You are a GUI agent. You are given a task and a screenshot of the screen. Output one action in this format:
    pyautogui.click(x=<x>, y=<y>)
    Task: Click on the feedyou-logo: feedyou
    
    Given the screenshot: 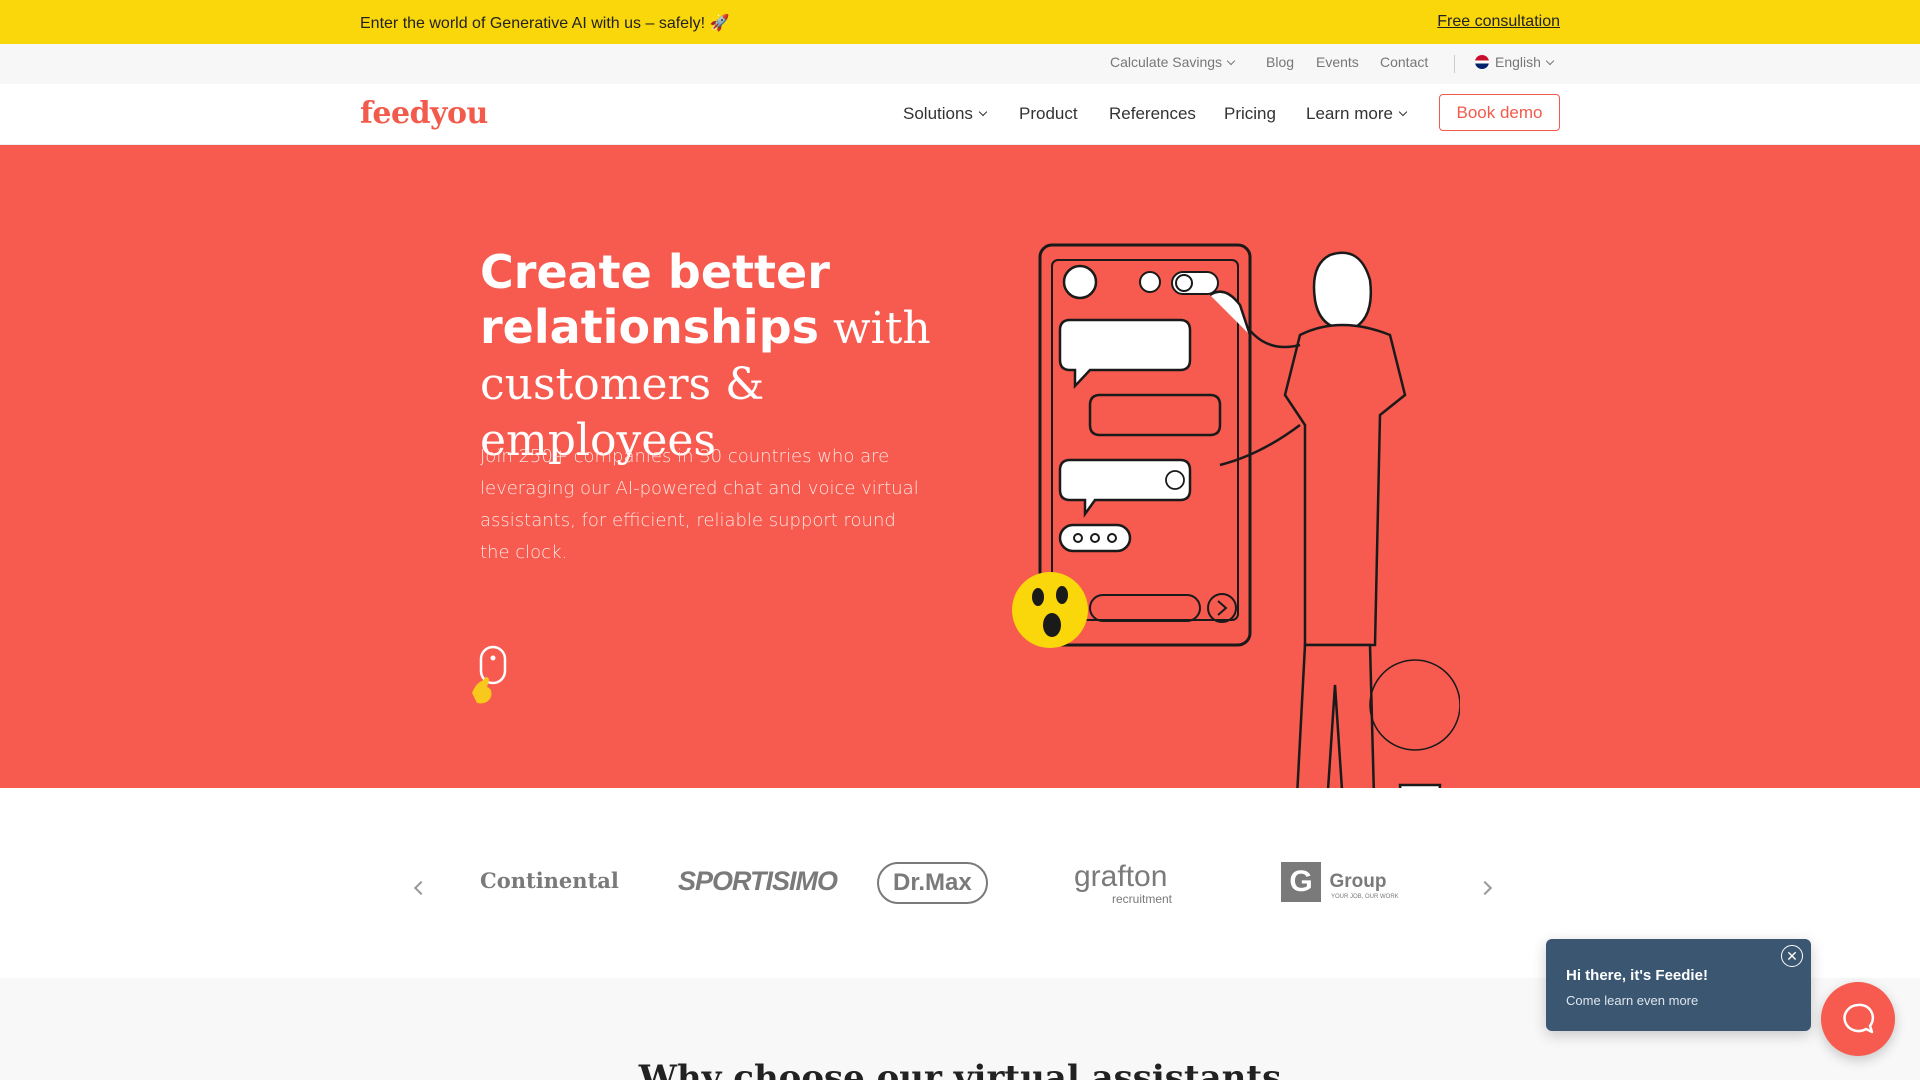 What is the action you would take?
    pyautogui.click(x=424, y=113)
    